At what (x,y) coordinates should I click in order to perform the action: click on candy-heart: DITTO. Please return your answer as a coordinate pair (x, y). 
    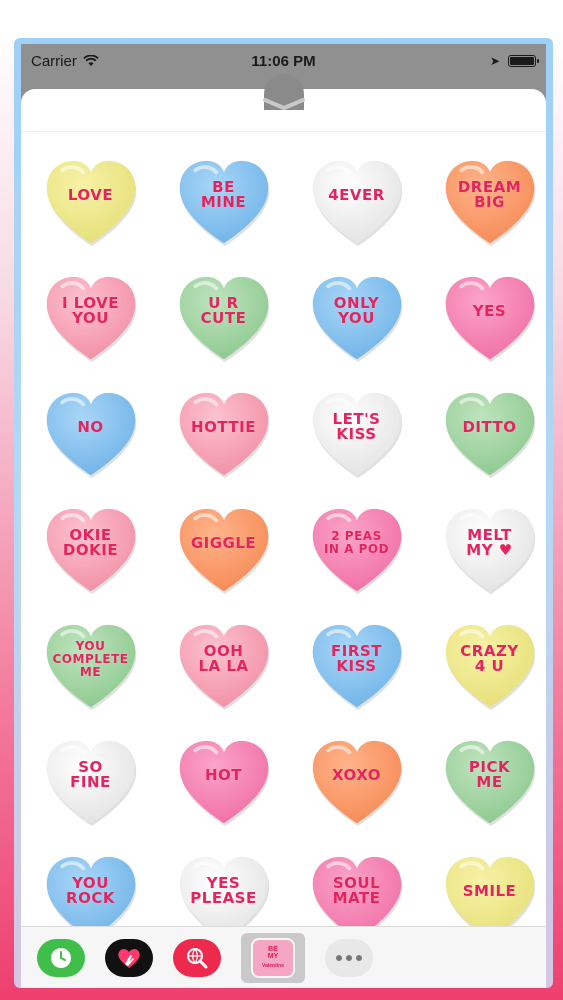
    Looking at the image, I should click on (490, 434).